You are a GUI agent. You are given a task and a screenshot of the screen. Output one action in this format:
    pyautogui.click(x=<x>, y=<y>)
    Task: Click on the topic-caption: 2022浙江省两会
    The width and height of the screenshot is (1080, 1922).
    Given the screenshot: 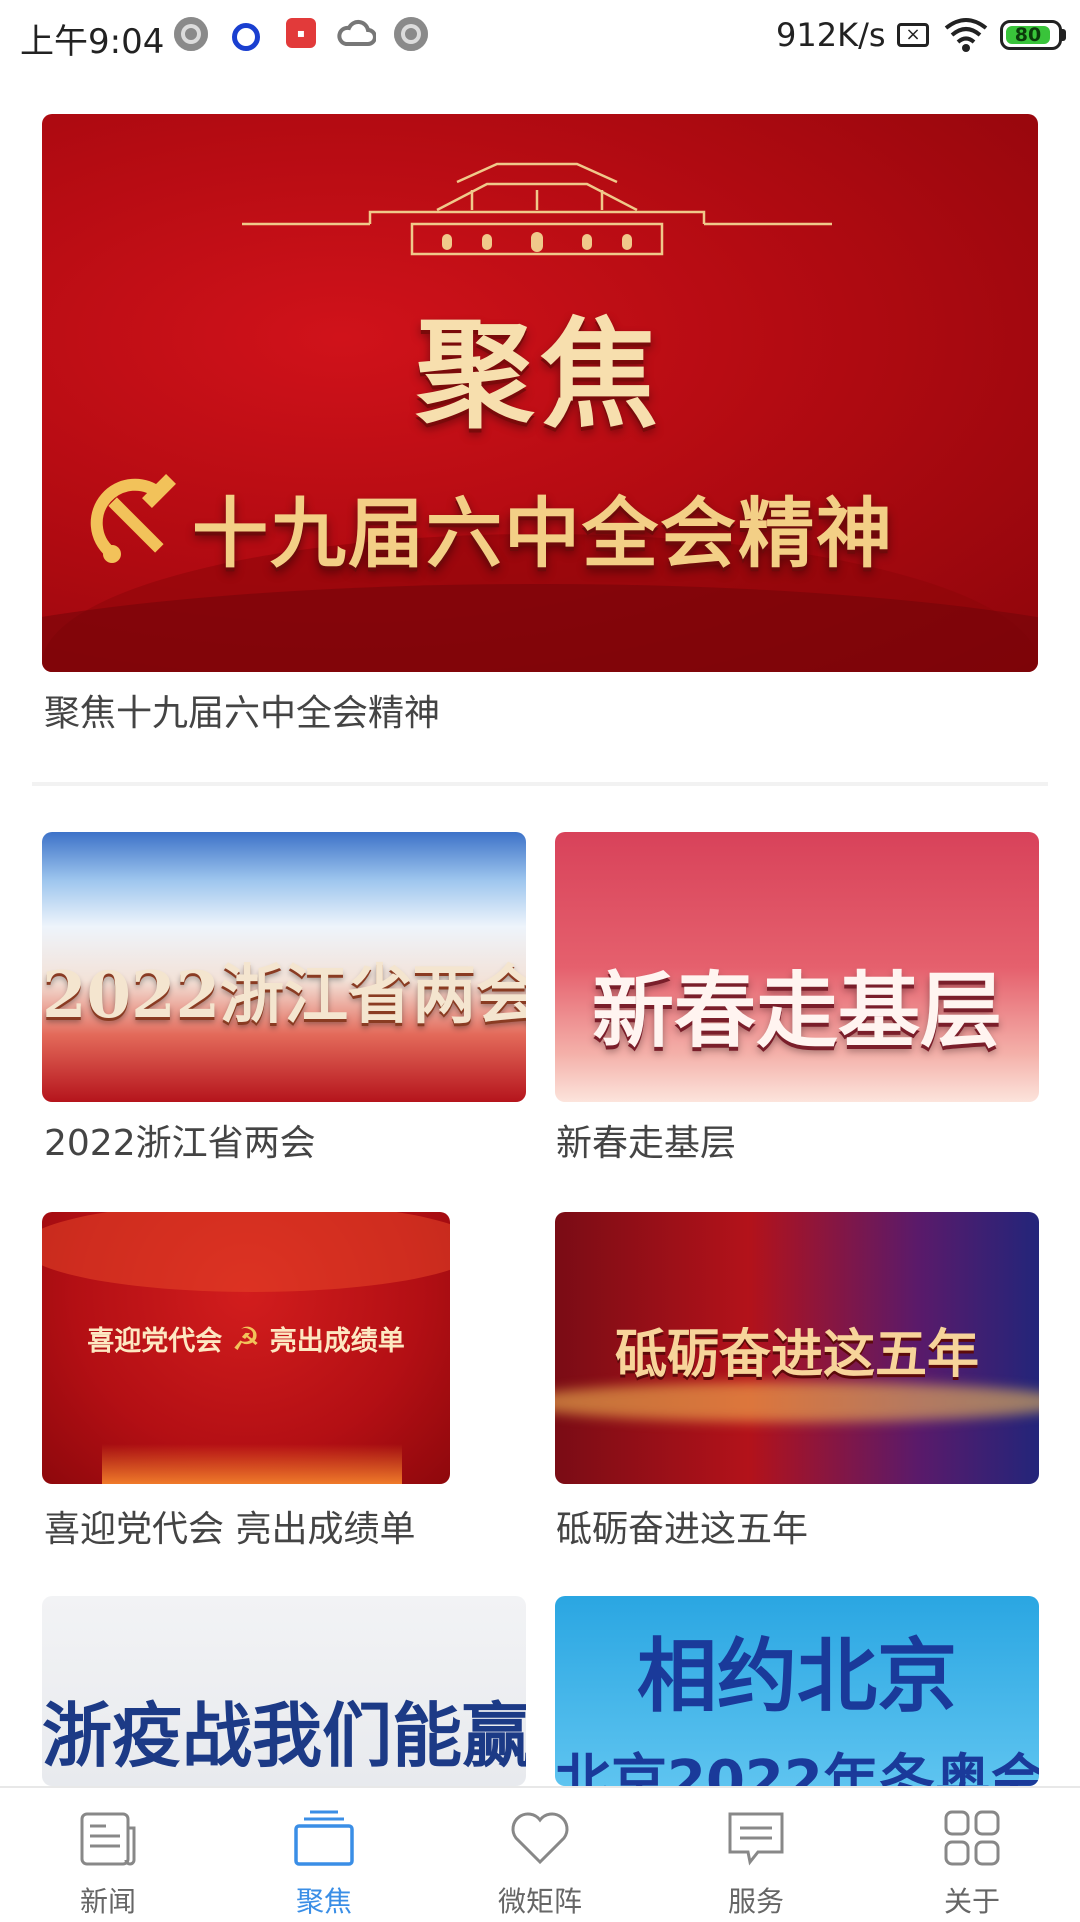 What is the action you would take?
    pyautogui.click(x=180, y=1140)
    